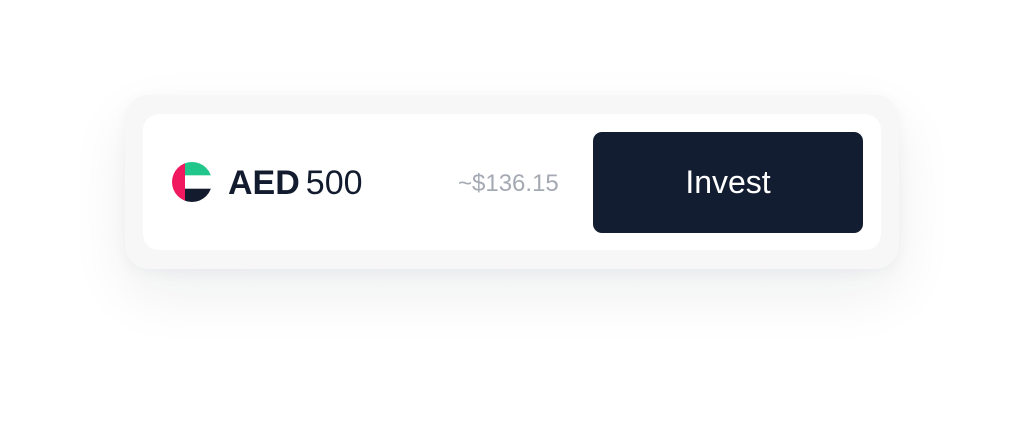 This screenshot has width=1024, height=424. I want to click on uae-flag-icon, so click(192, 182).